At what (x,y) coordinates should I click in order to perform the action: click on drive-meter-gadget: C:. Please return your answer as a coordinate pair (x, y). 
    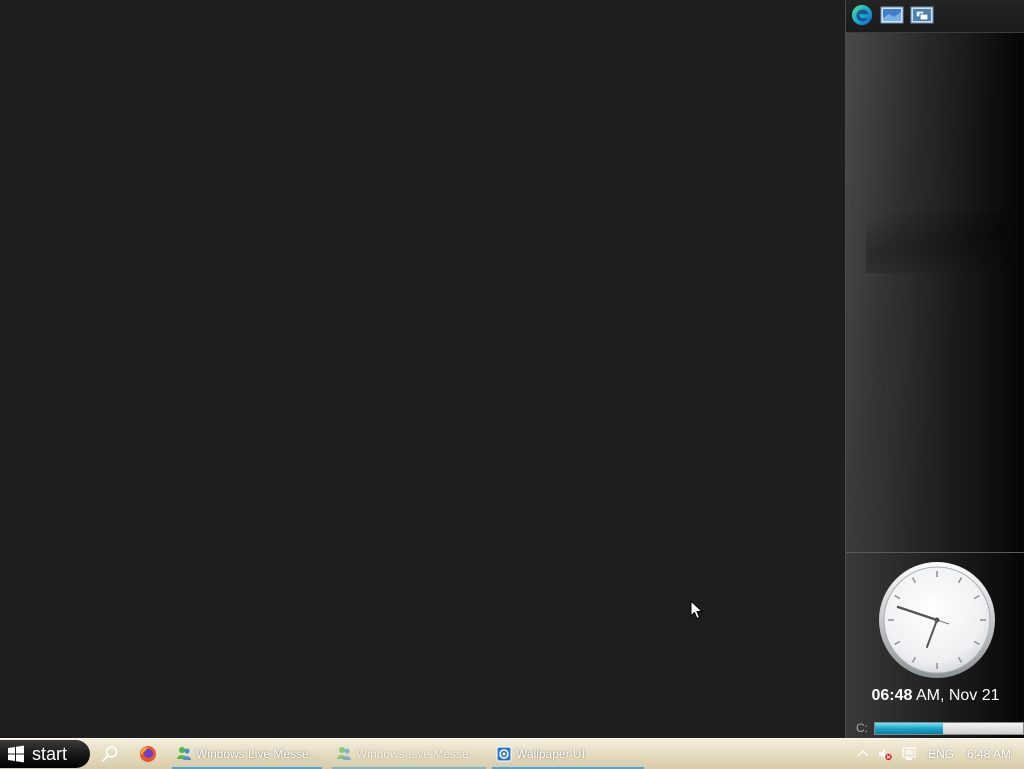
    Looking at the image, I should click on (940, 728).